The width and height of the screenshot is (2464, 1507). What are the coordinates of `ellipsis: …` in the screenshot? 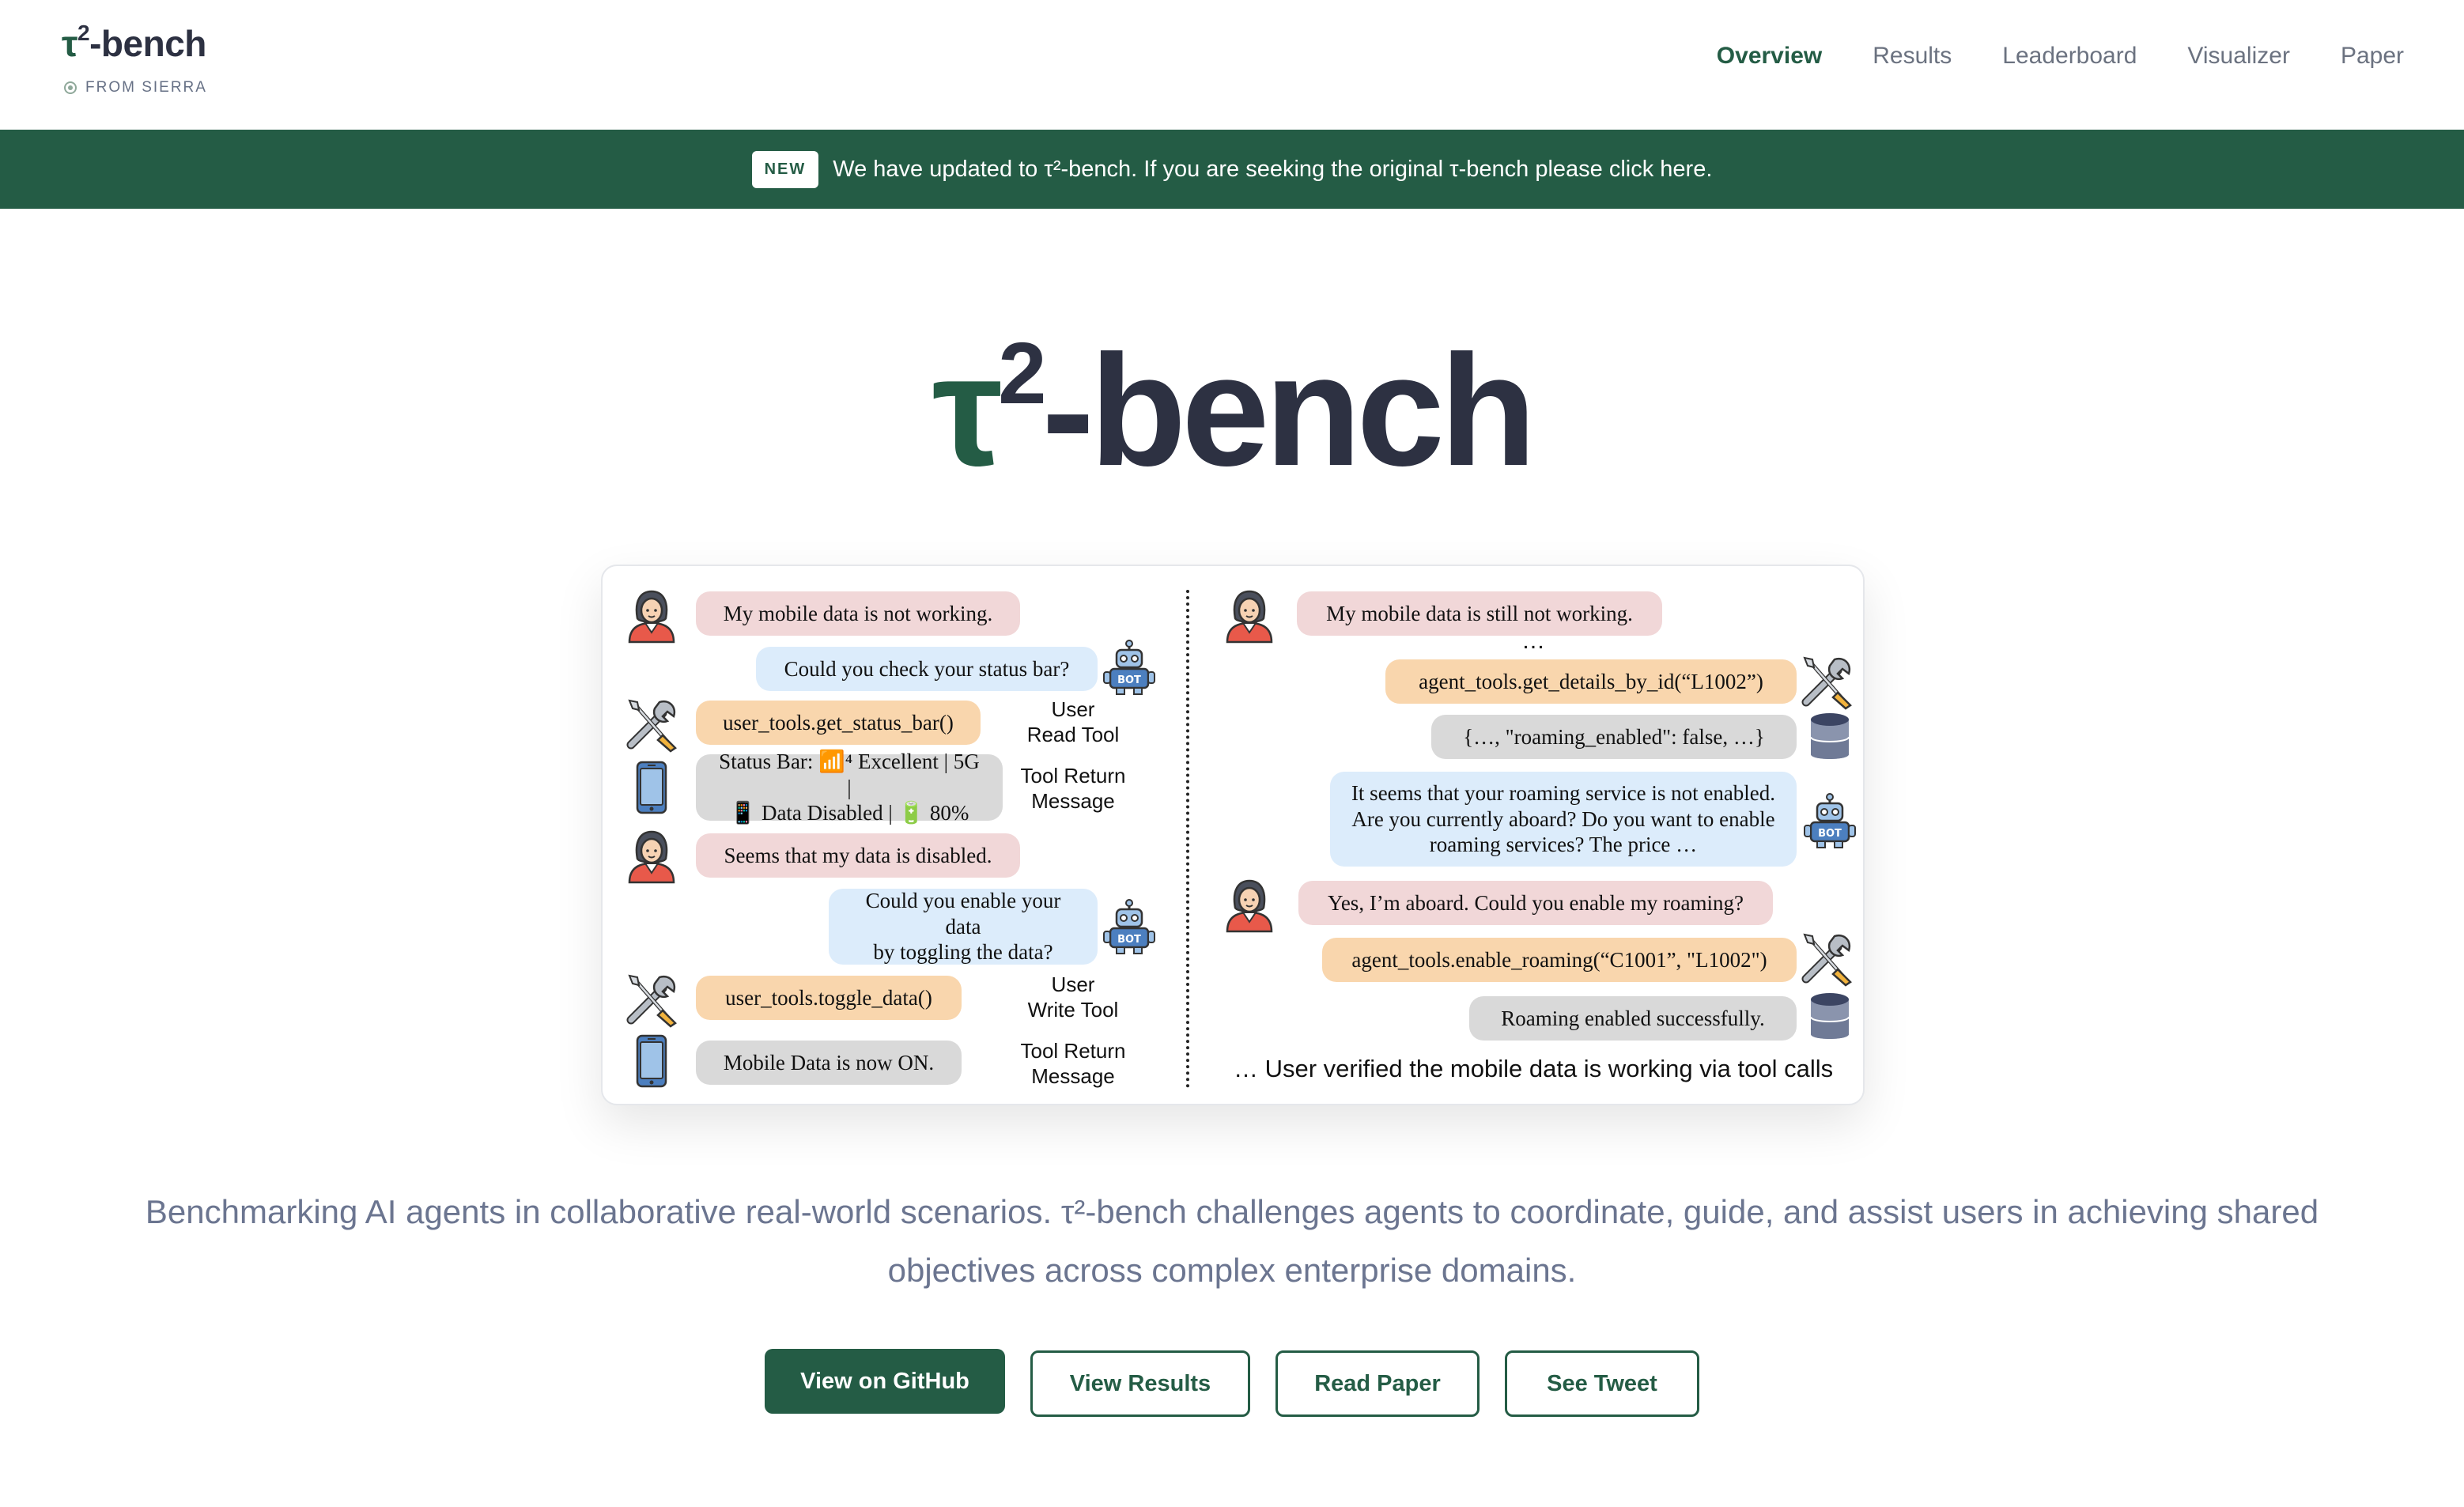 It's located at (1533, 641).